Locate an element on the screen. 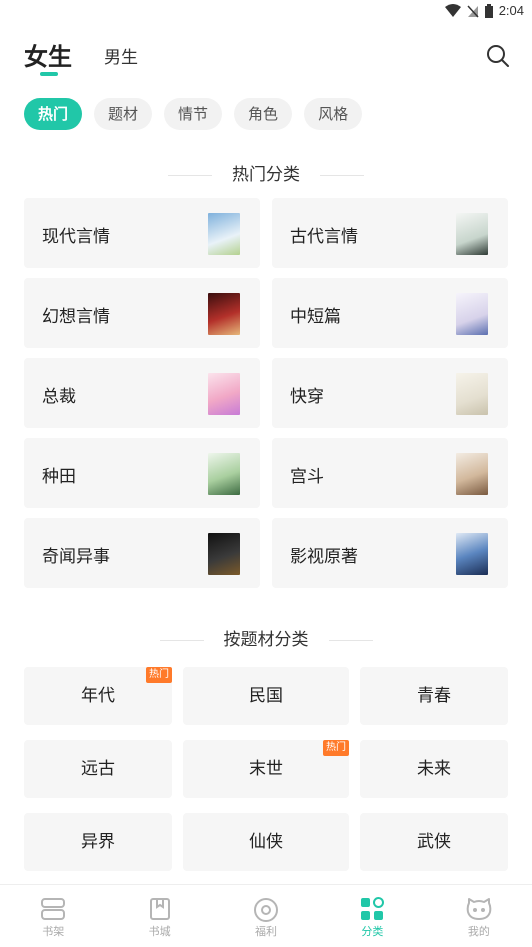 This screenshot has width=532, height=947. theme-label: 未来 is located at coordinates (434, 769).